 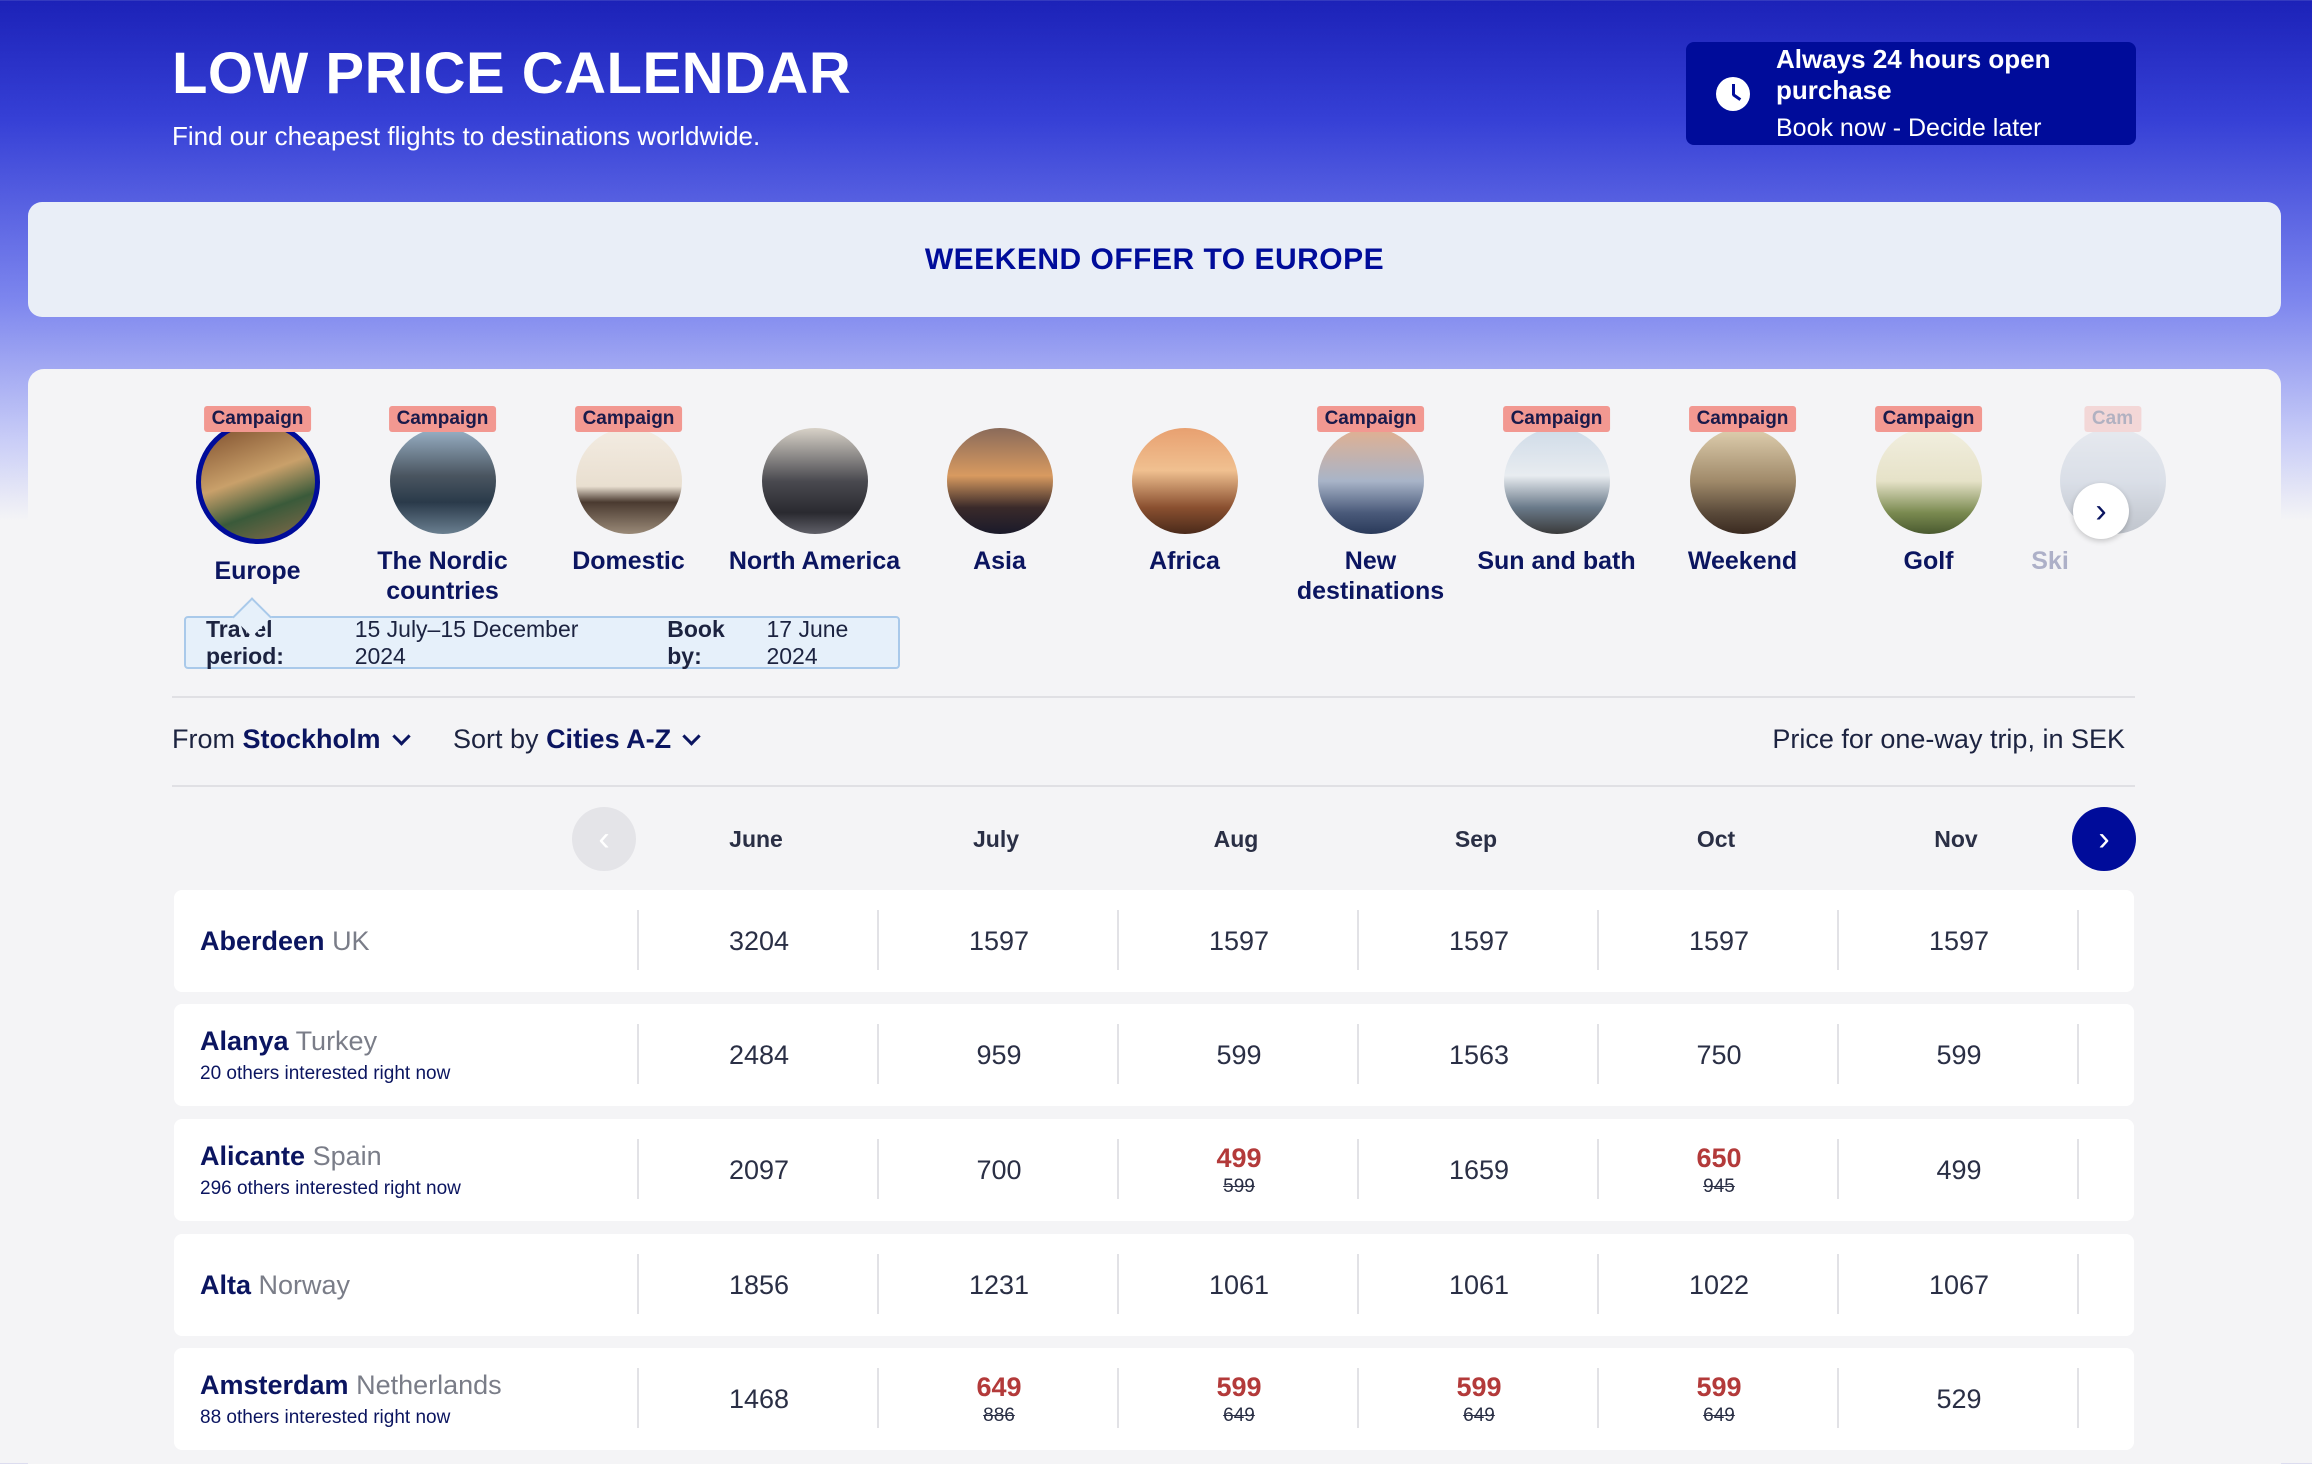 I want to click on category-africa: Africa, so click(x=1184, y=491).